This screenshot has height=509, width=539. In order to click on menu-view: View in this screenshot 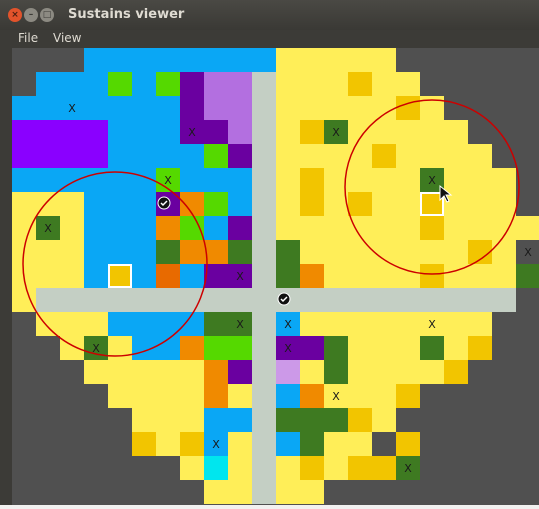, I will do `click(67, 38)`.